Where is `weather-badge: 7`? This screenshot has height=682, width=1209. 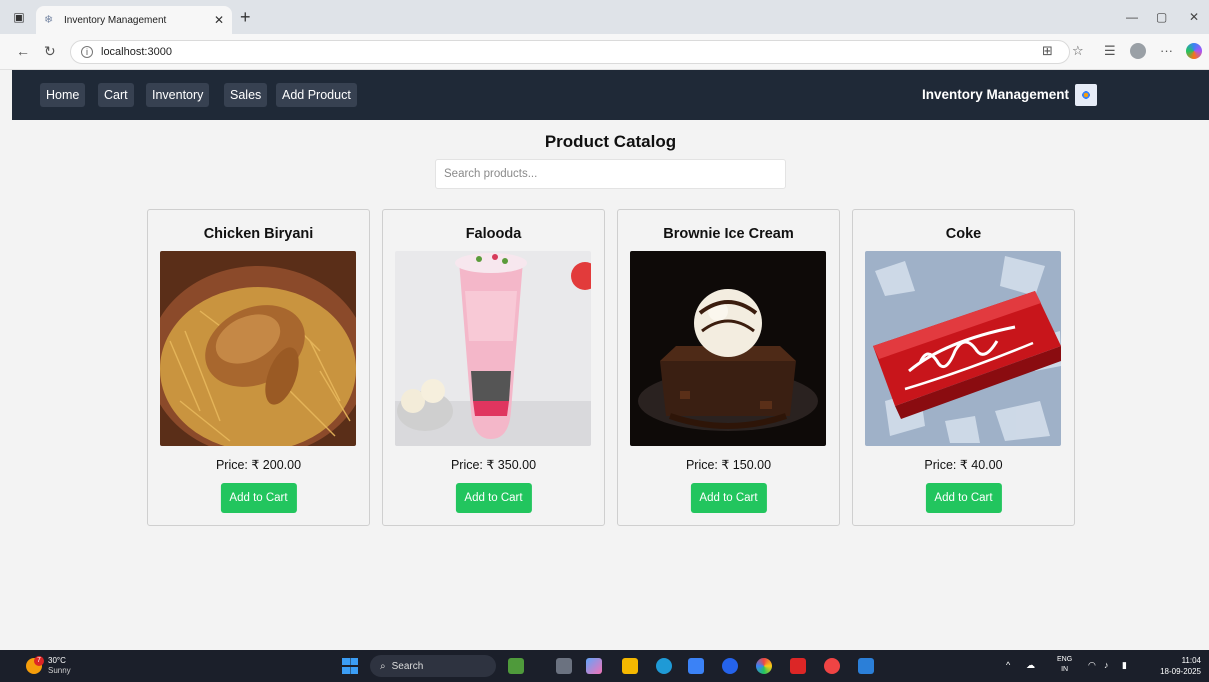 weather-badge: 7 is located at coordinates (39, 661).